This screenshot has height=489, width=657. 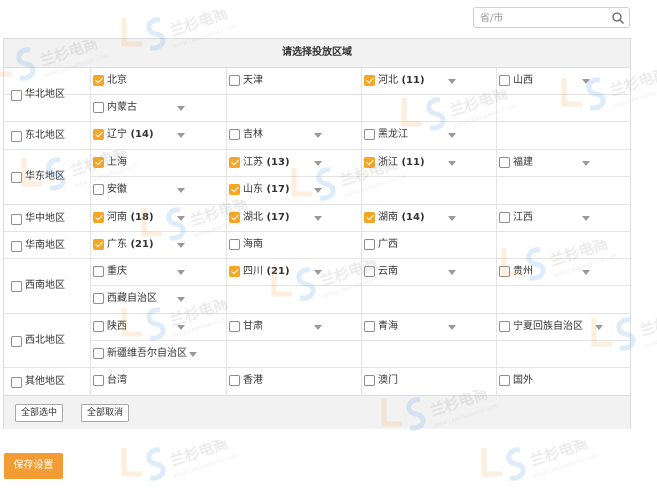 I want to click on province-cell: 湖南 (14), so click(x=428, y=218).